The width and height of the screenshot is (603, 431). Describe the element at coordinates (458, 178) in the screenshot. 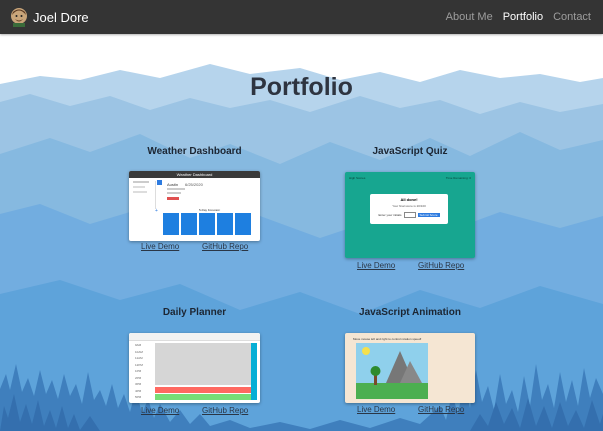

I see `timer-label: Time Remaining: 0` at that location.